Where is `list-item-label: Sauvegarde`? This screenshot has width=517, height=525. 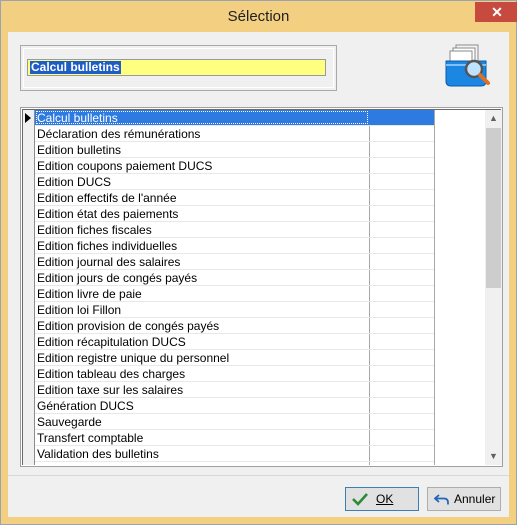
list-item-label: Sauvegarde is located at coordinates (69, 422).